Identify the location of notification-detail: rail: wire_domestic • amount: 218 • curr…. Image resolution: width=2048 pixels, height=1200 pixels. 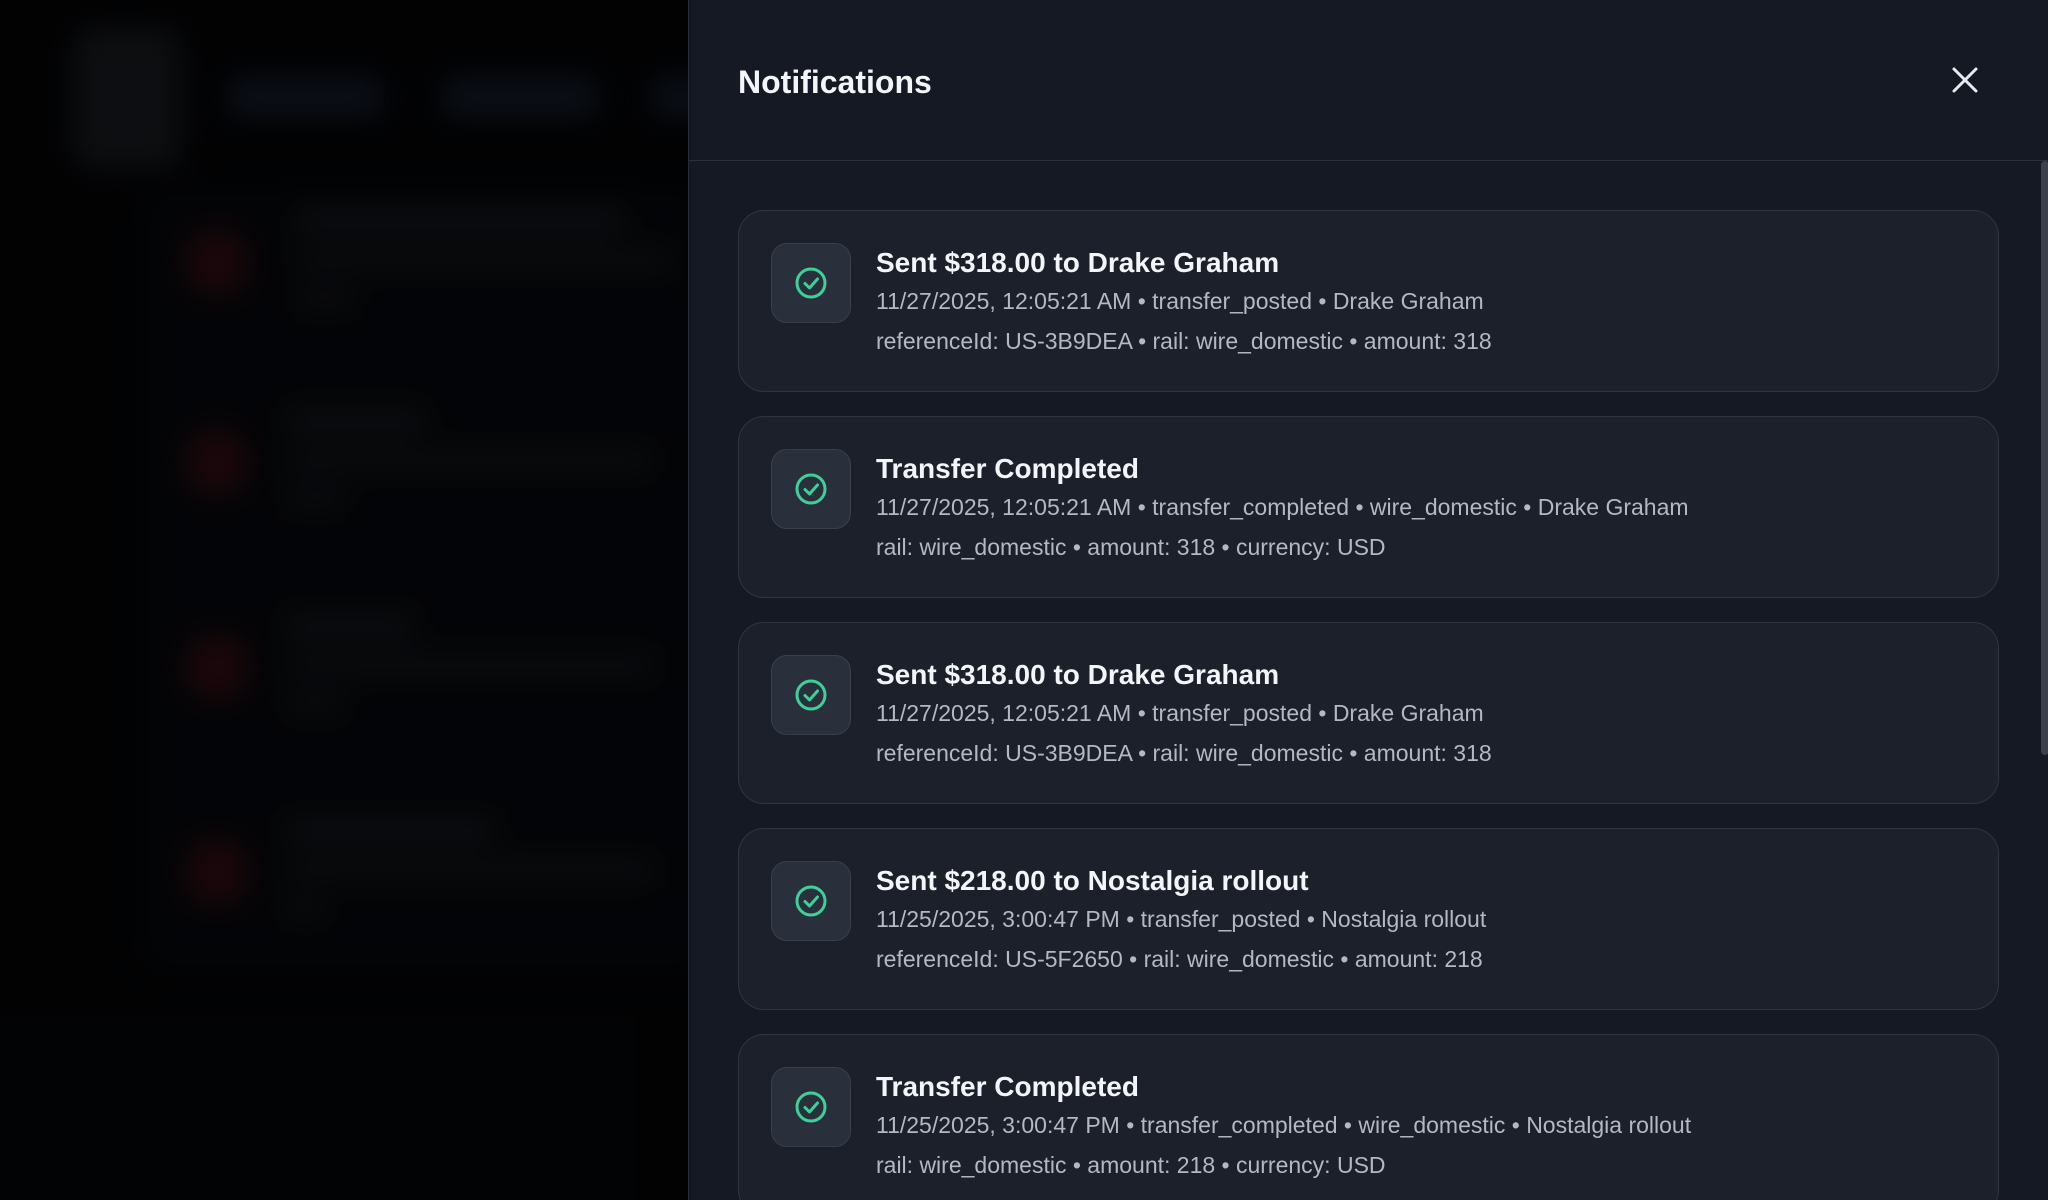
(1131, 1165).